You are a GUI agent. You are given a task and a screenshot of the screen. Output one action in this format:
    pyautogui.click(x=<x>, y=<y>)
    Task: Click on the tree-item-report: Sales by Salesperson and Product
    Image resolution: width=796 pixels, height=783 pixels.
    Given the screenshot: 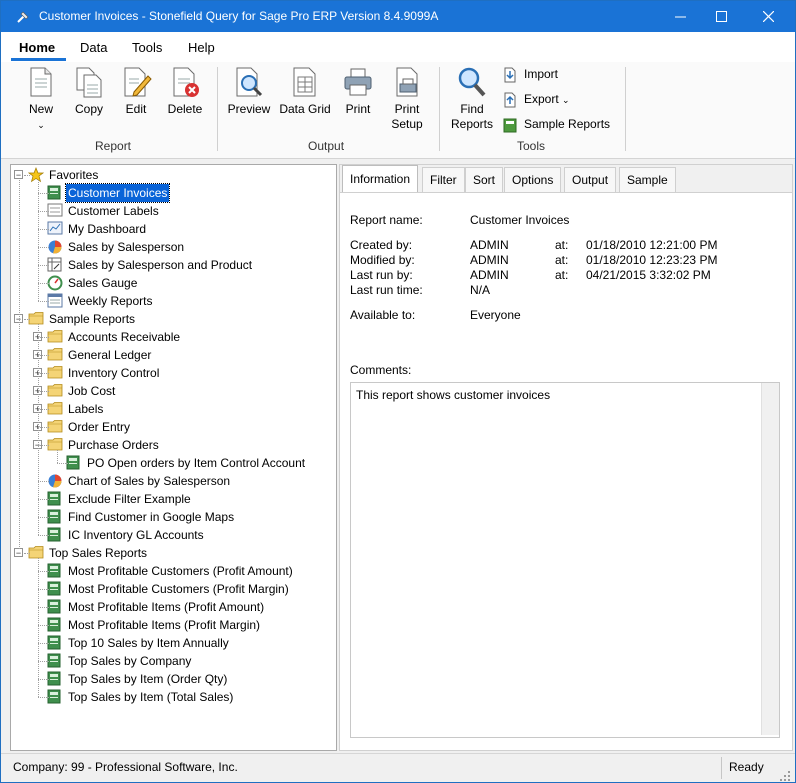 What is the action you would take?
    pyautogui.click(x=172, y=265)
    